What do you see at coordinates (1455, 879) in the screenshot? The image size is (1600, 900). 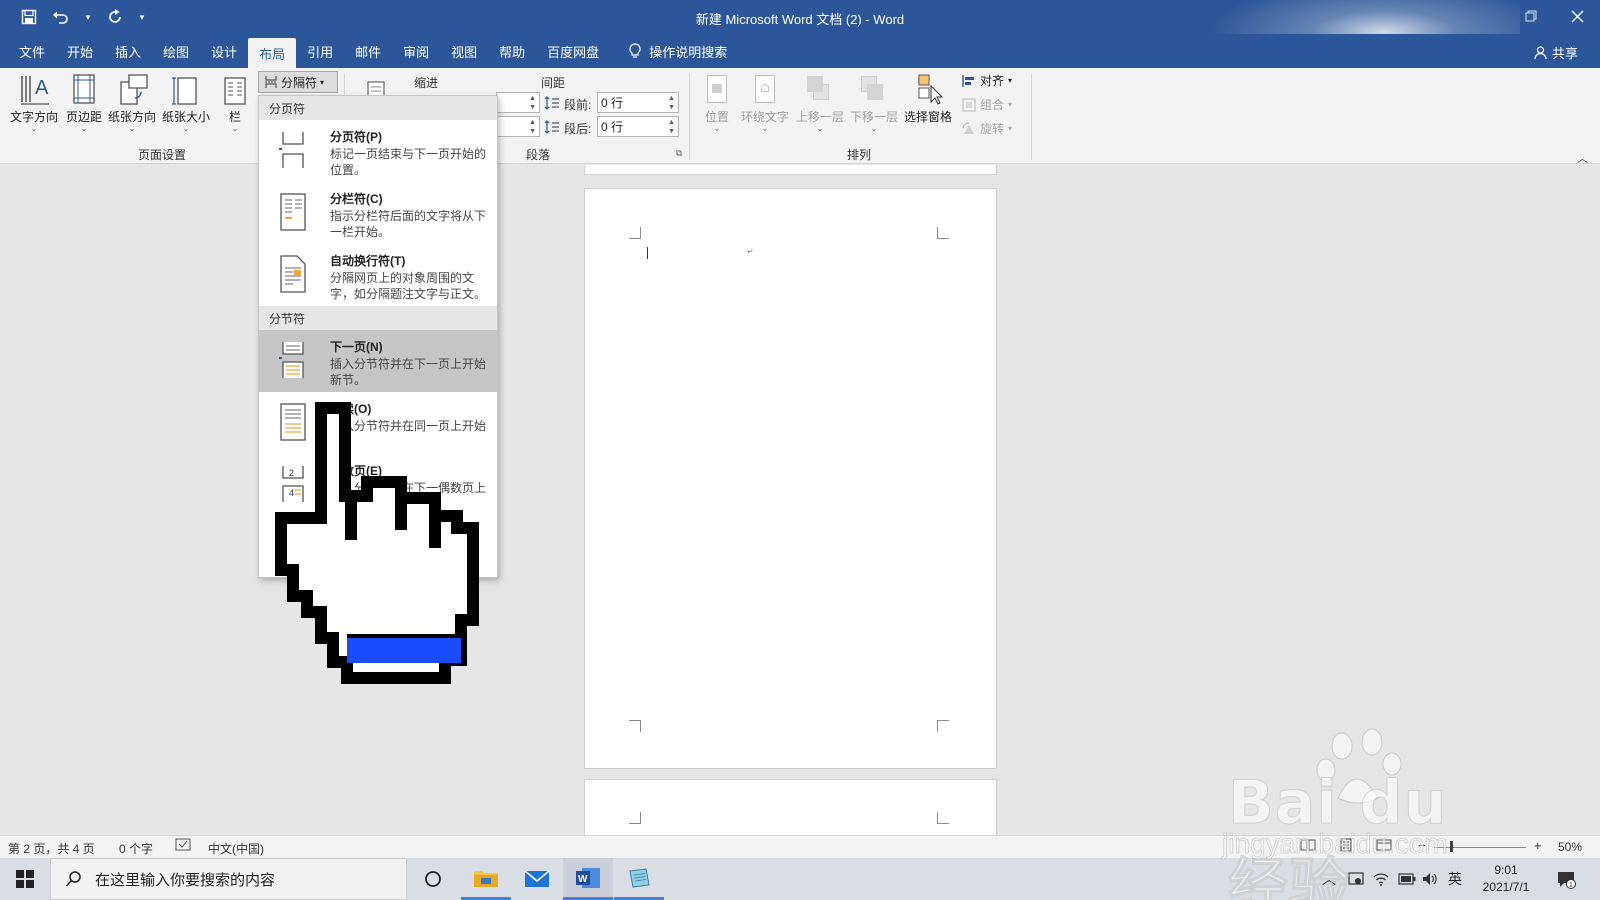 I see `ime-indicator: 英` at bounding box center [1455, 879].